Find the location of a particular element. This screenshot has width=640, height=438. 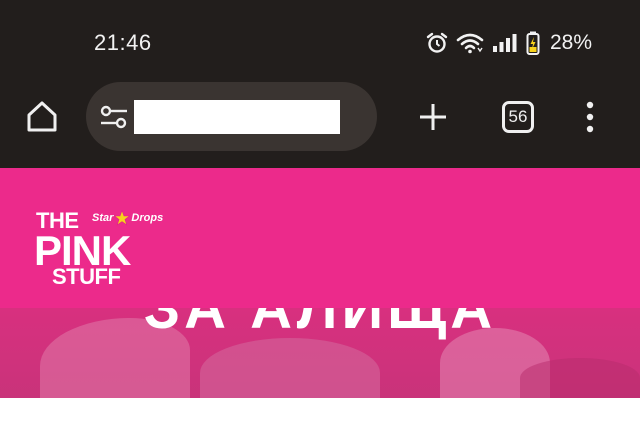

alarm-icon is located at coordinates (437, 43).